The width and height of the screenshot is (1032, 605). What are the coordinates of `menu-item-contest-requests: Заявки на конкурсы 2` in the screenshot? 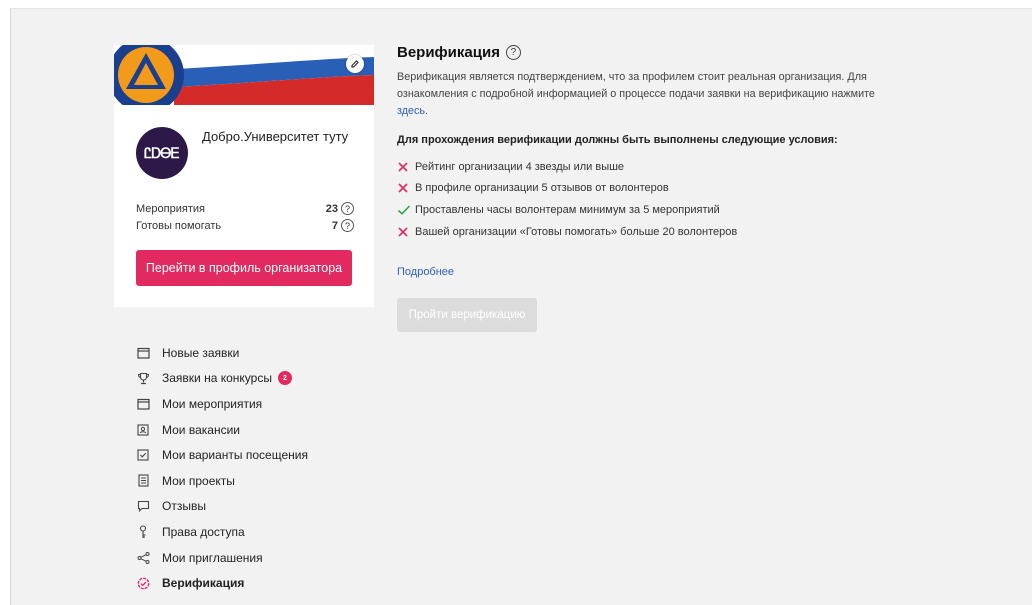 It's located at (222, 379).